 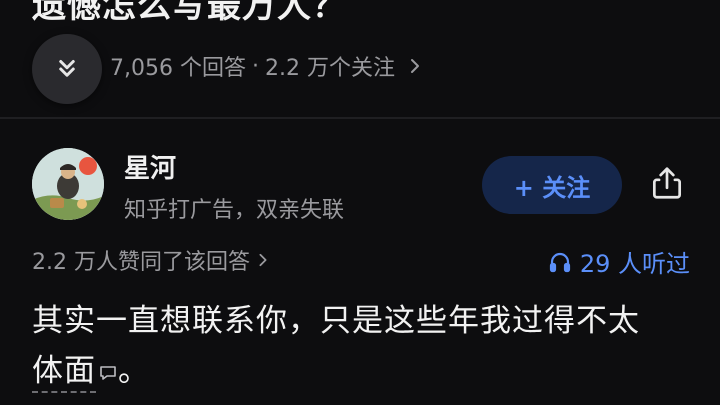 I want to click on chevron-down-icon, so click(x=67, y=68).